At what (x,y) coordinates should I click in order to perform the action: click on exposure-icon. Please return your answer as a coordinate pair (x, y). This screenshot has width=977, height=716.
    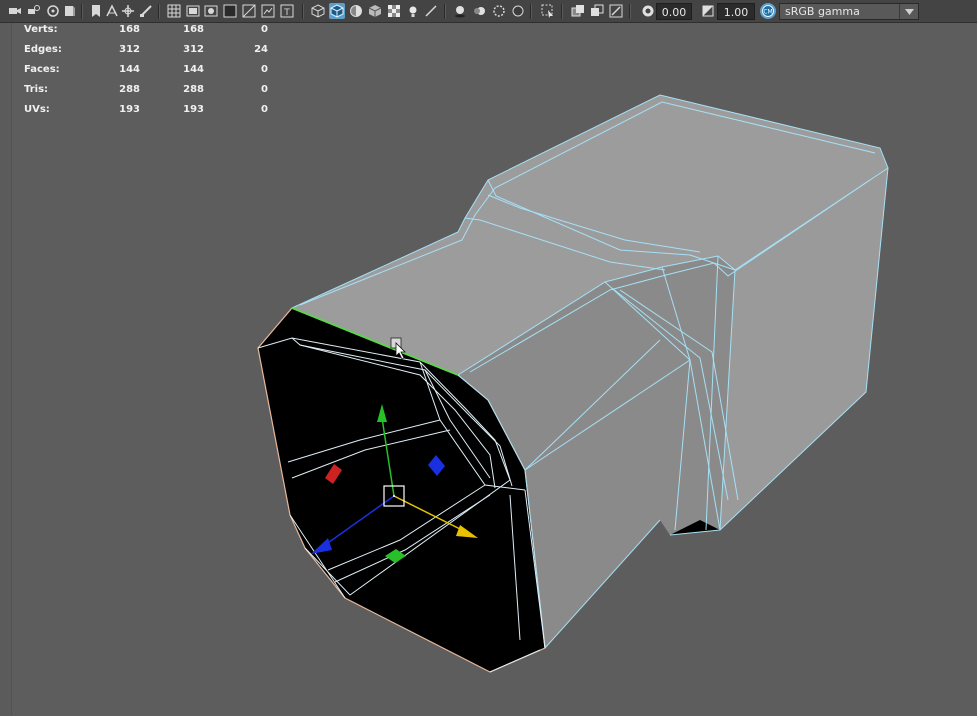
    Looking at the image, I should click on (648, 11).